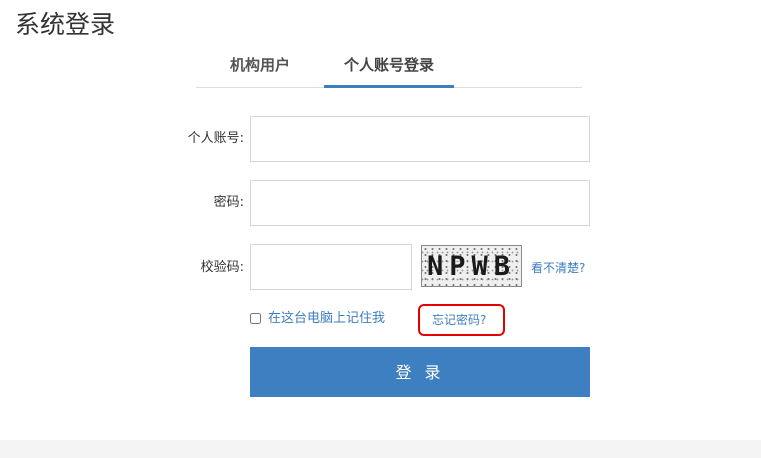 The height and width of the screenshot is (458, 761). What do you see at coordinates (420, 372) in the screenshot?
I see `login-button: 登 录` at bounding box center [420, 372].